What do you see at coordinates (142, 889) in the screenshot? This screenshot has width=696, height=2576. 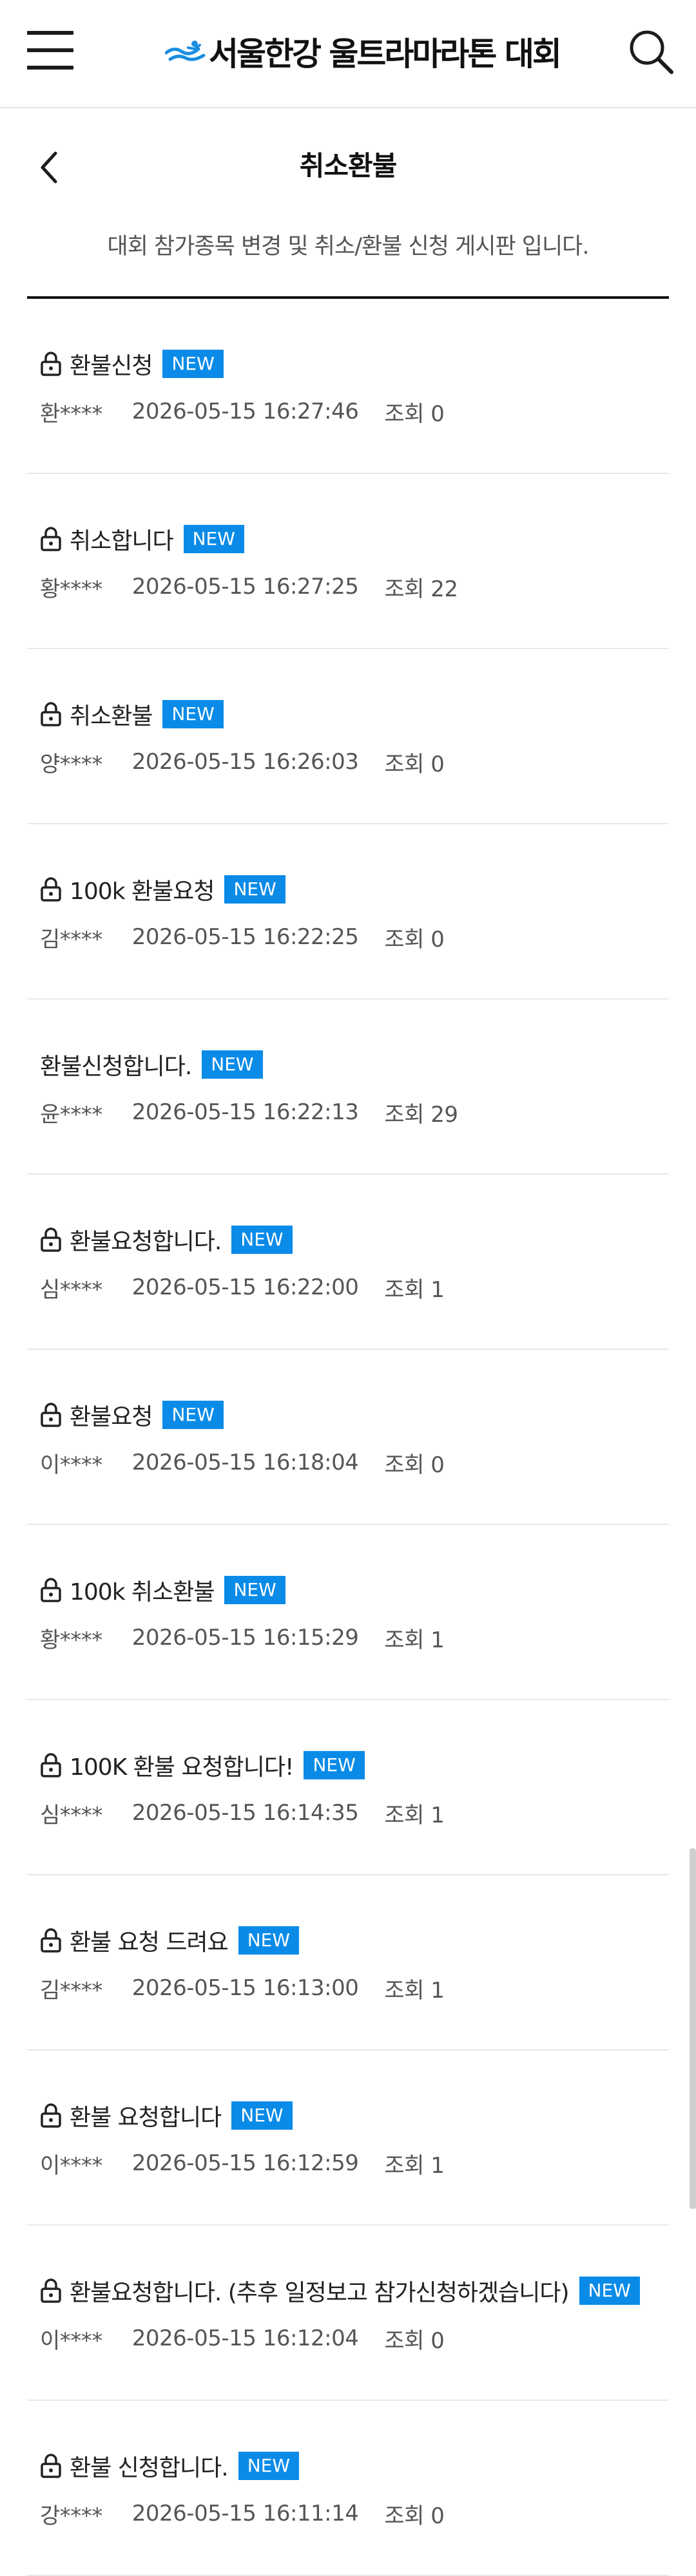 I see `post-title: 100k 환불요청` at bounding box center [142, 889].